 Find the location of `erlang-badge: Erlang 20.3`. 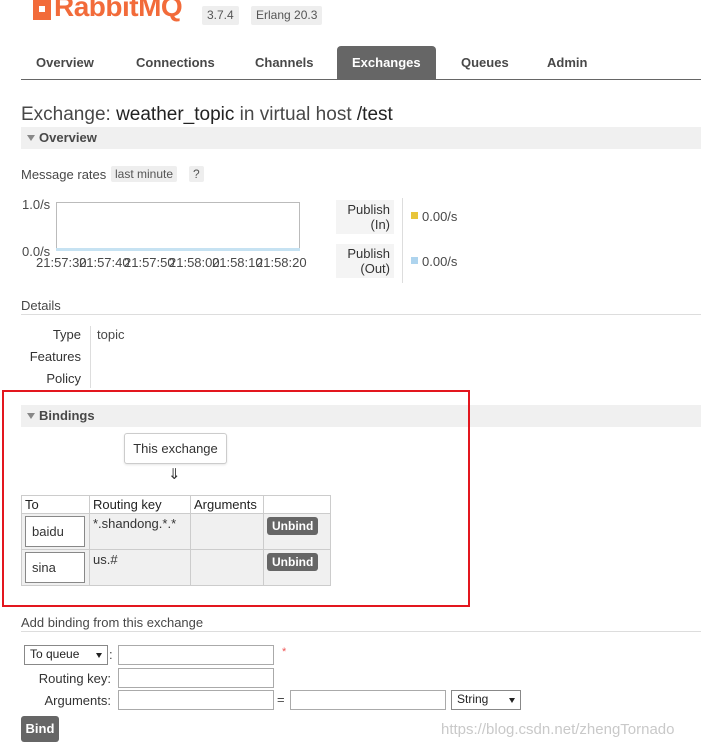

erlang-badge: Erlang 20.3 is located at coordinates (287, 15).